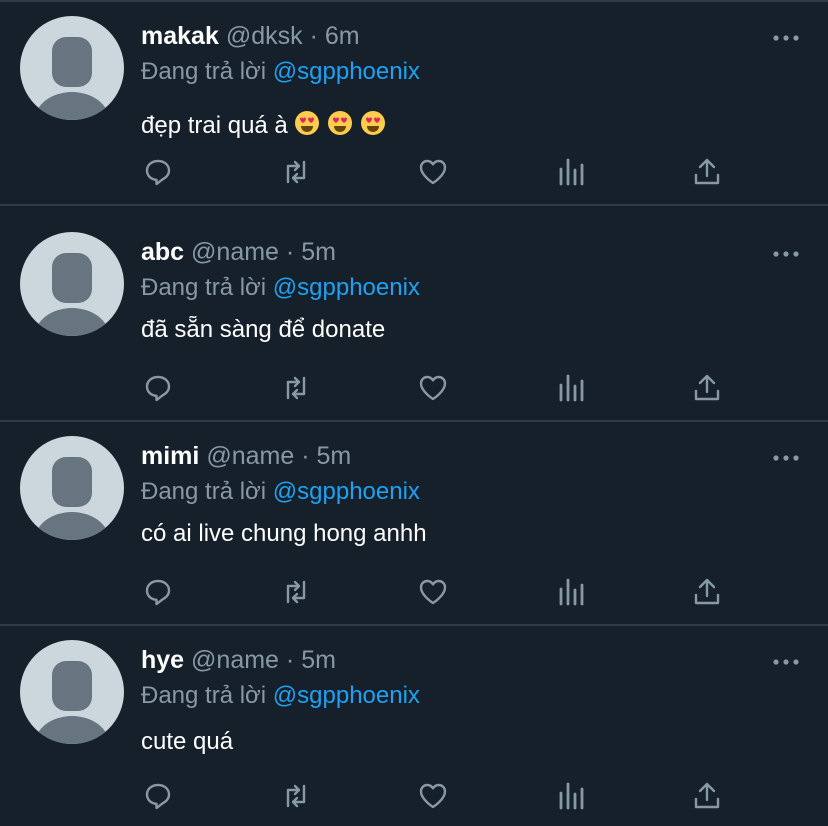 The image size is (828, 826). I want to click on timestamp: 6m, so click(342, 36).